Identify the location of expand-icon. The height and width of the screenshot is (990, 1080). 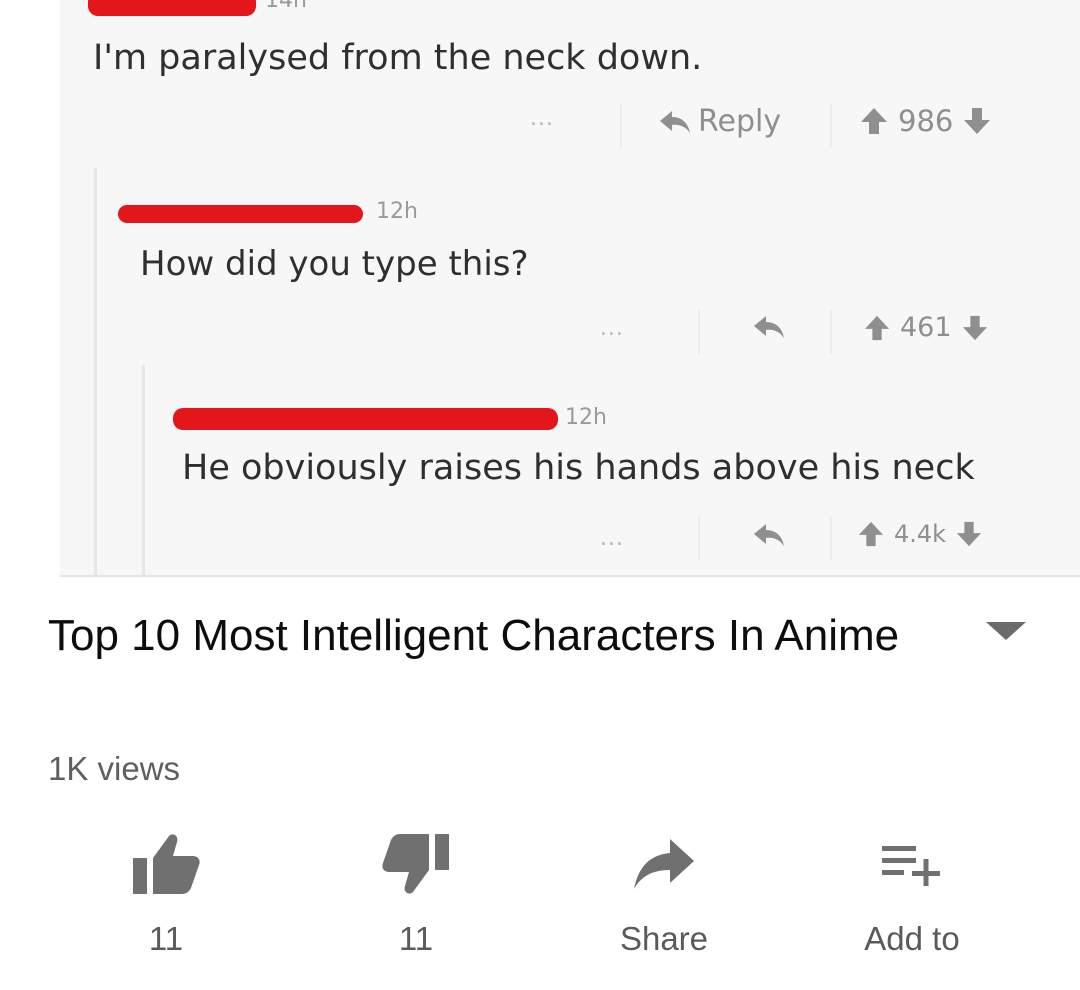
(1006, 631).